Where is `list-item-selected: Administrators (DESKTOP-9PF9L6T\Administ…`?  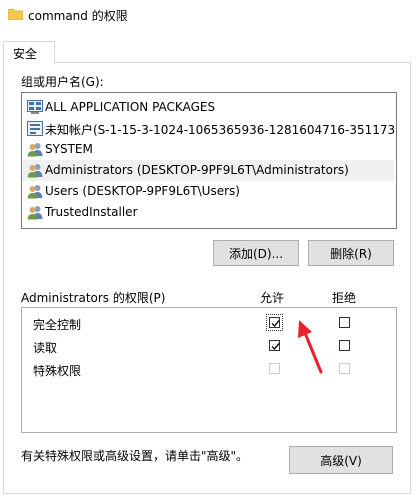 list-item-selected: Administrators (DESKTOP-9PF9L6T\Administ… is located at coordinates (208, 170).